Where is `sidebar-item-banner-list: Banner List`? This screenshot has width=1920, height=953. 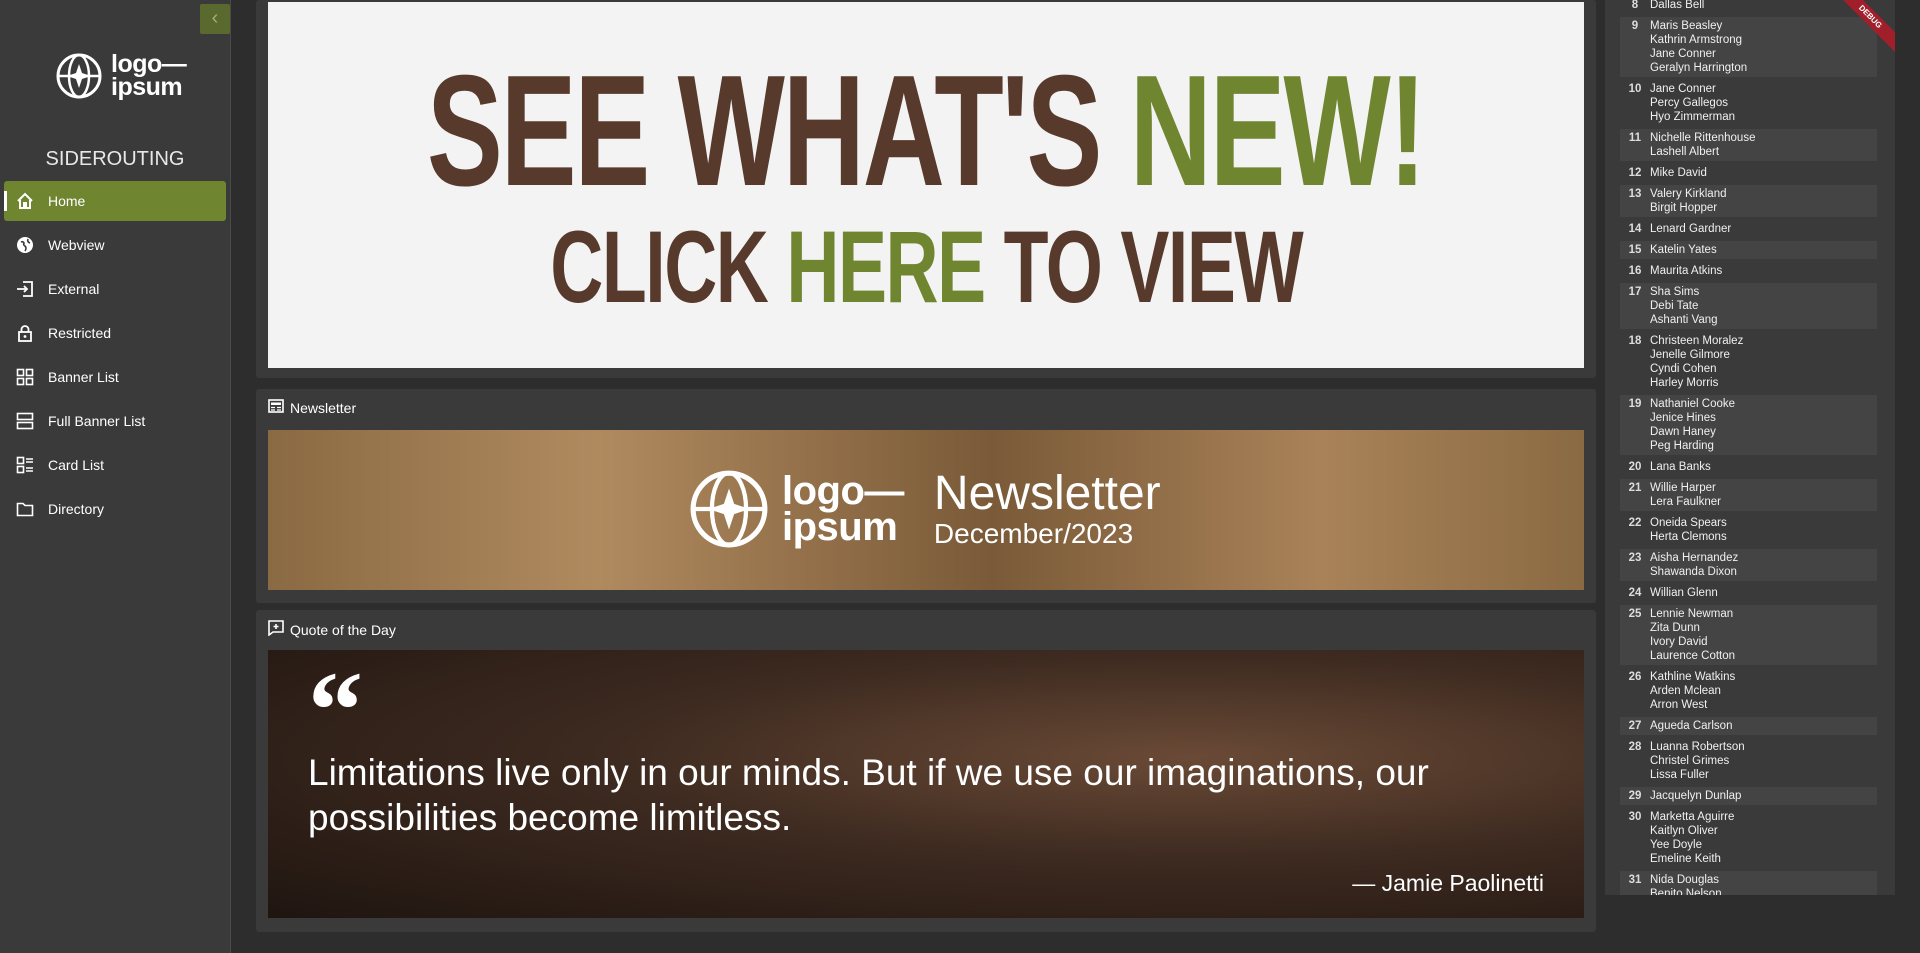
sidebar-item-banner-list: Banner List is located at coordinates (115, 377).